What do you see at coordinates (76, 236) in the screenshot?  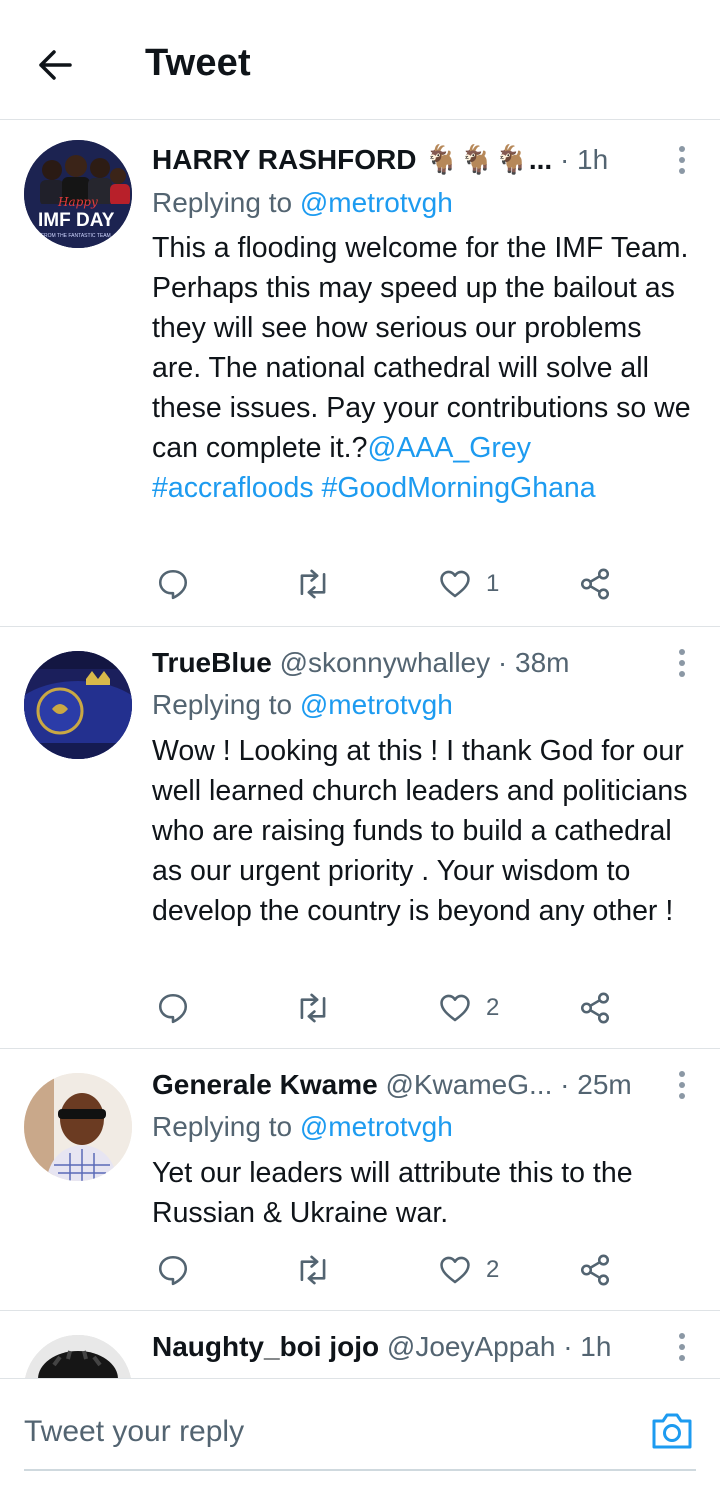 I see `svg-text: FROM THE FANTASTIC TEAM` at bounding box center [76, 236].